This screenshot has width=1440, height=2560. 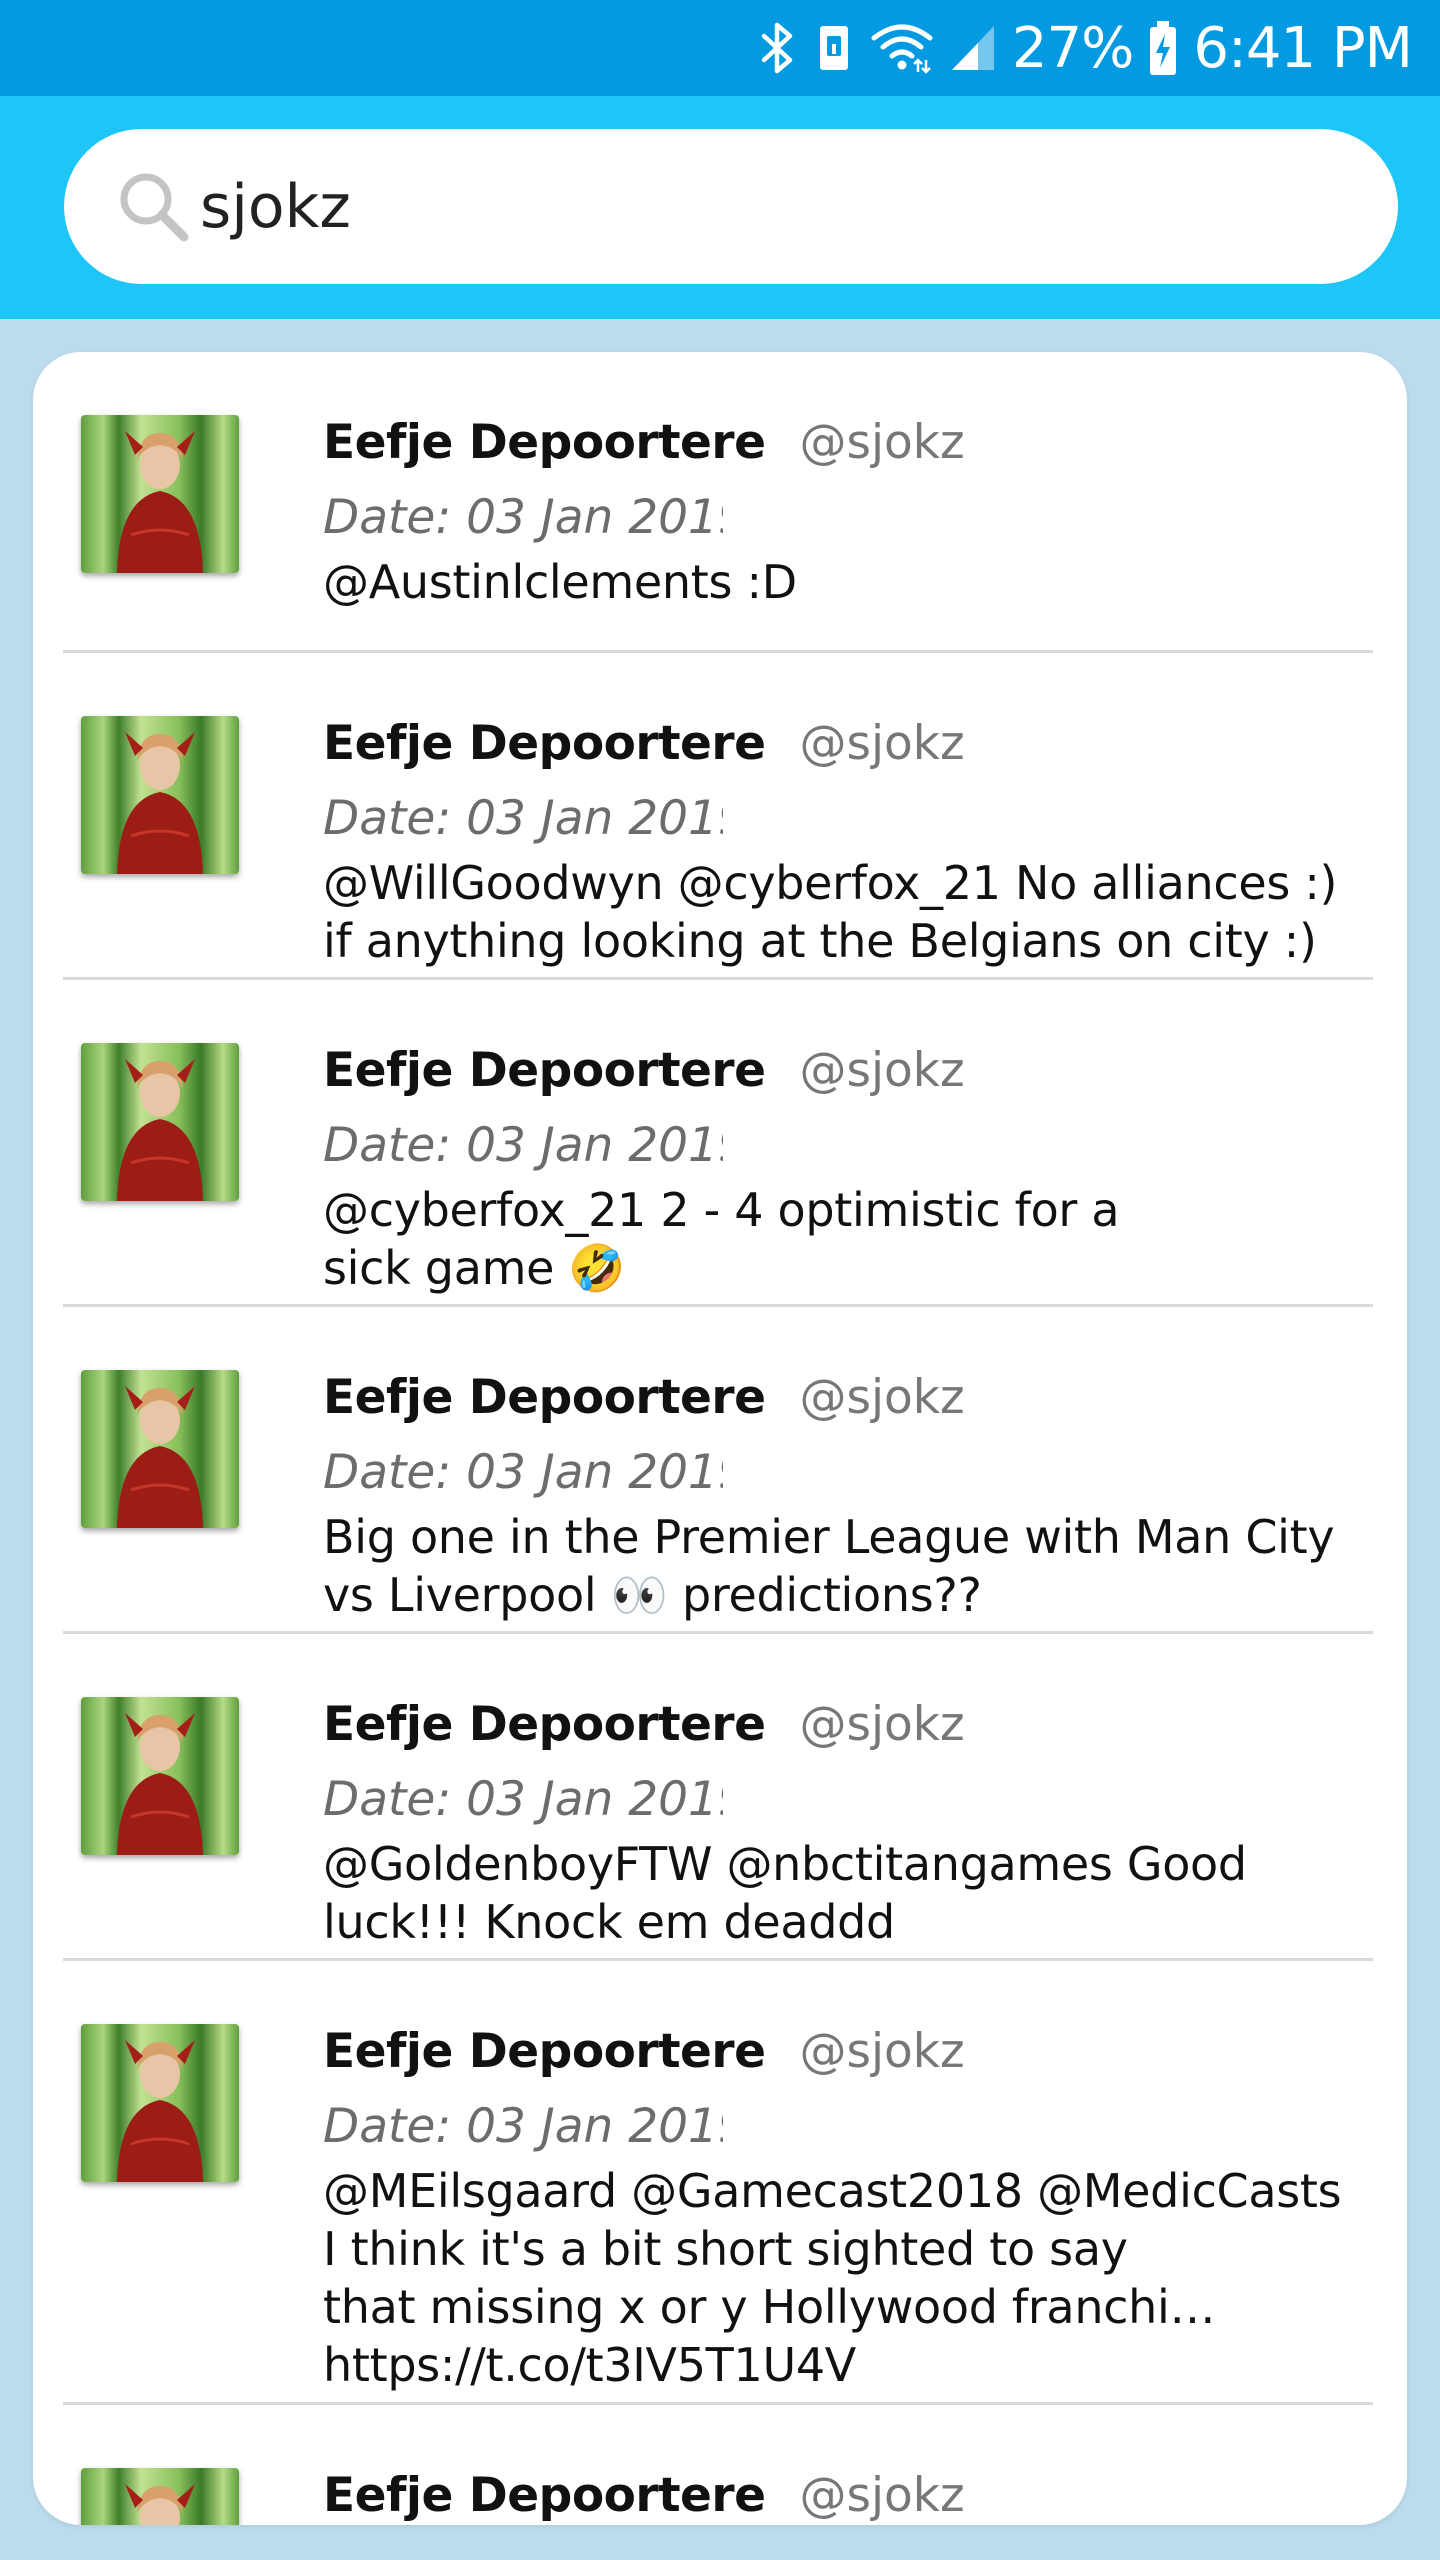 I want to click on wifi-icon, so click(x=902, y=48).